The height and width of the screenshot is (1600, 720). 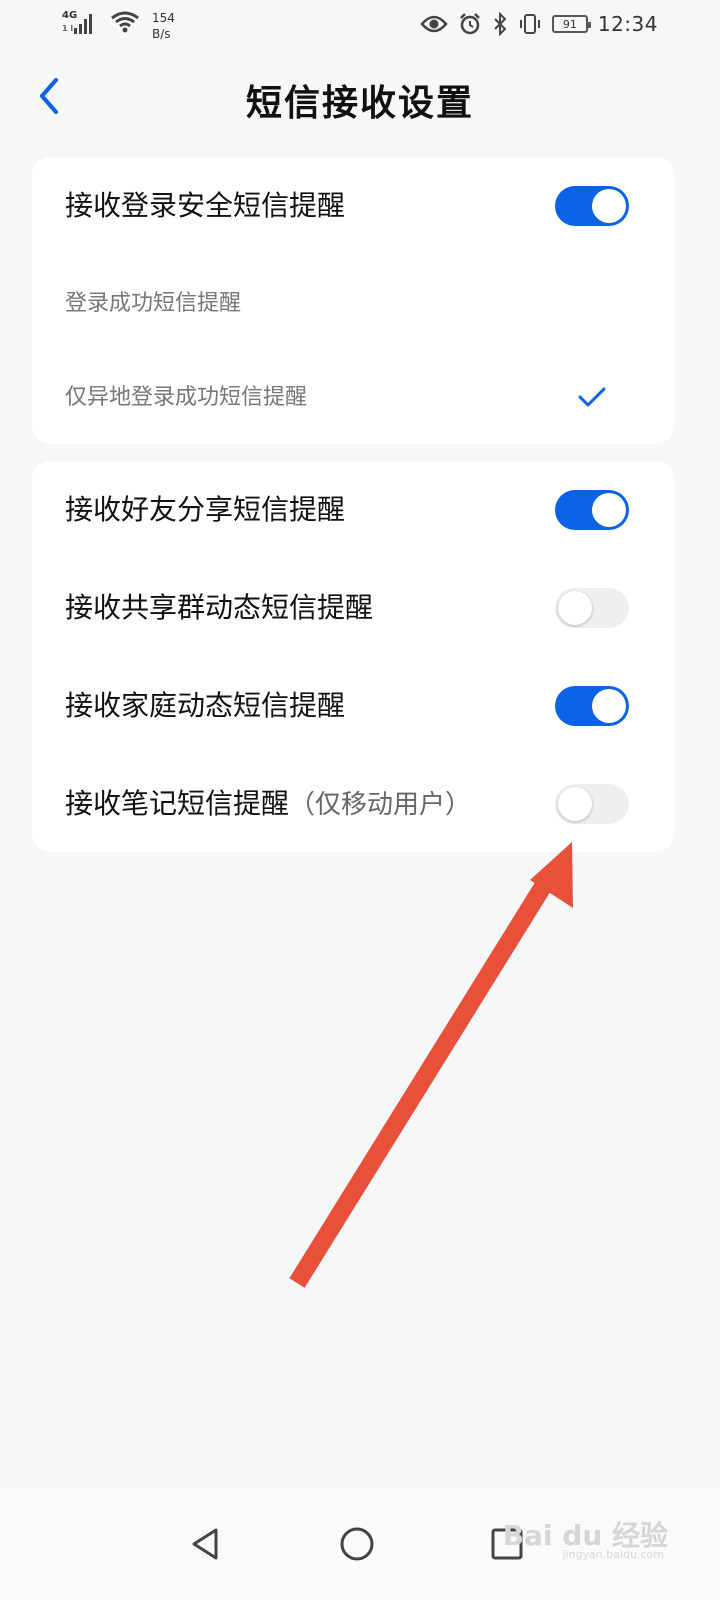 What do you see at coordinates (380, 805) in the screenshot?
I see `notes-label-sub: （仅移动用户）` at bounding box center [380, 805].